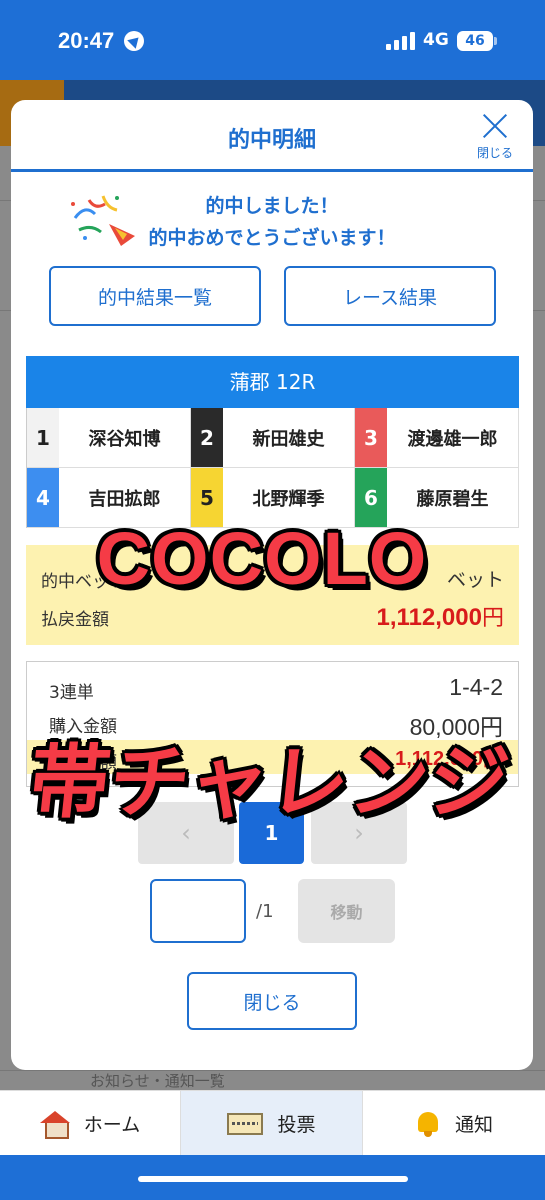 The height and width of the screenshot is (1200, 545). Describe the element at coordinates (269, 782) in the screenshot. I see `overlay-caption-challenge: 帯チャレンジ` at that location.